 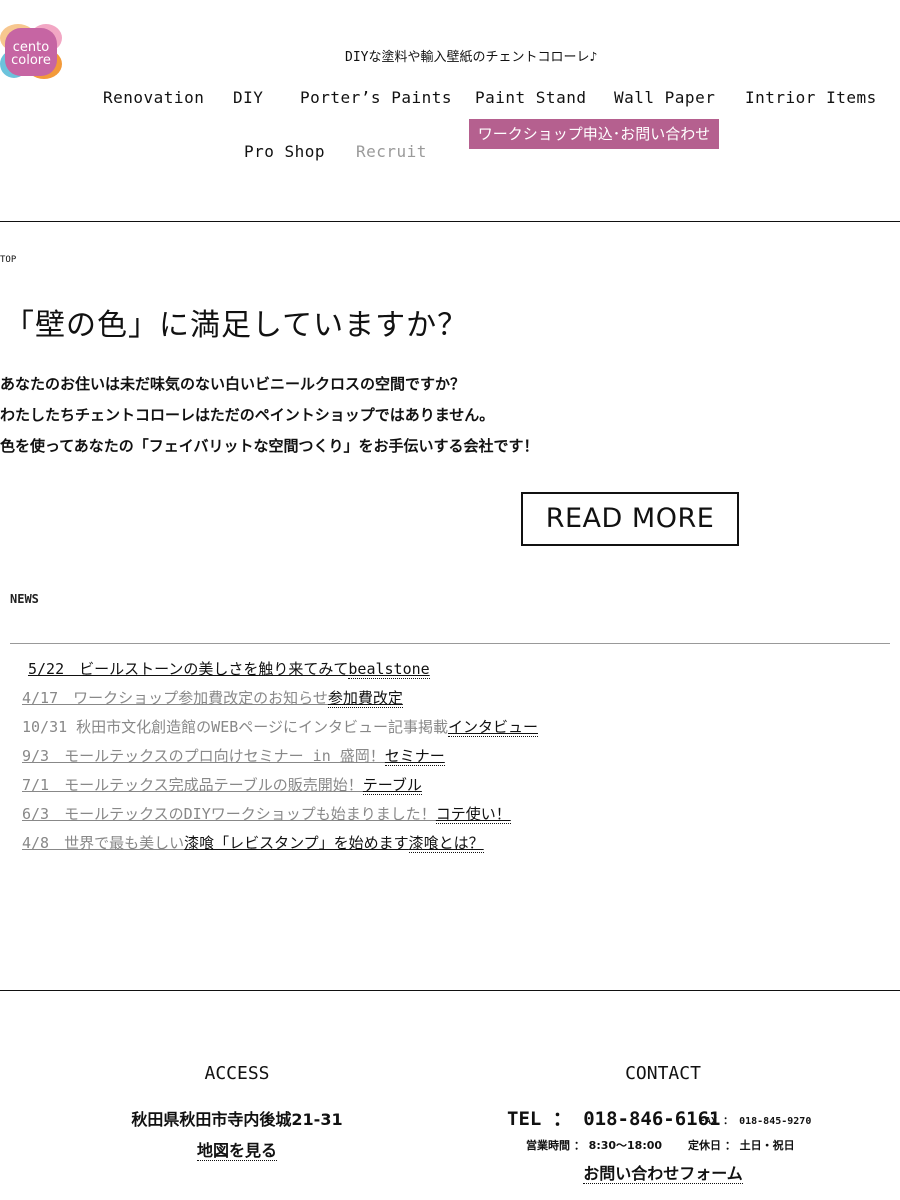 I want to click on footer-divider, so click(x=450, y=990).